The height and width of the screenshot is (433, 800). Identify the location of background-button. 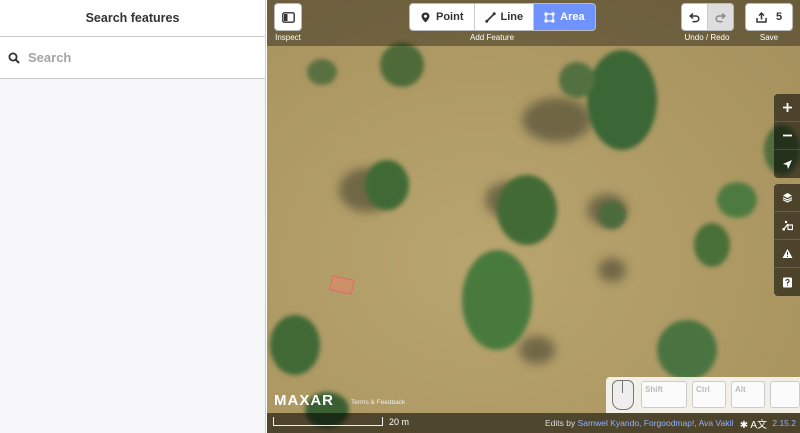
(787, 198).